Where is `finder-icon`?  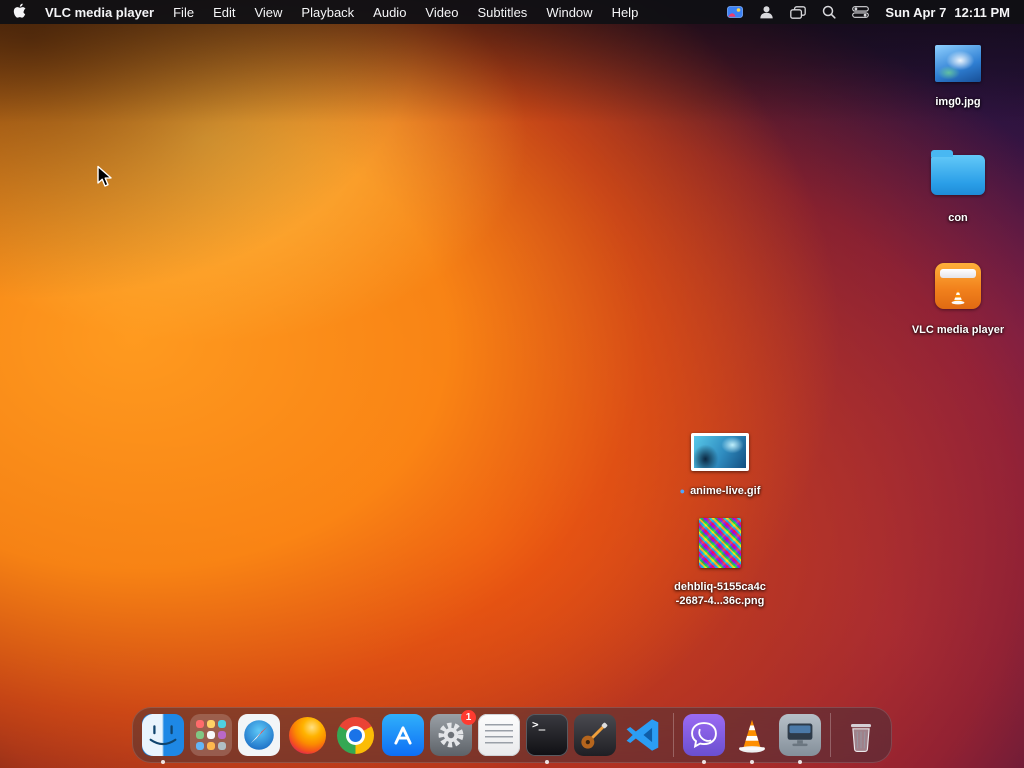
finder-icon is located at coordinates (163, 735).